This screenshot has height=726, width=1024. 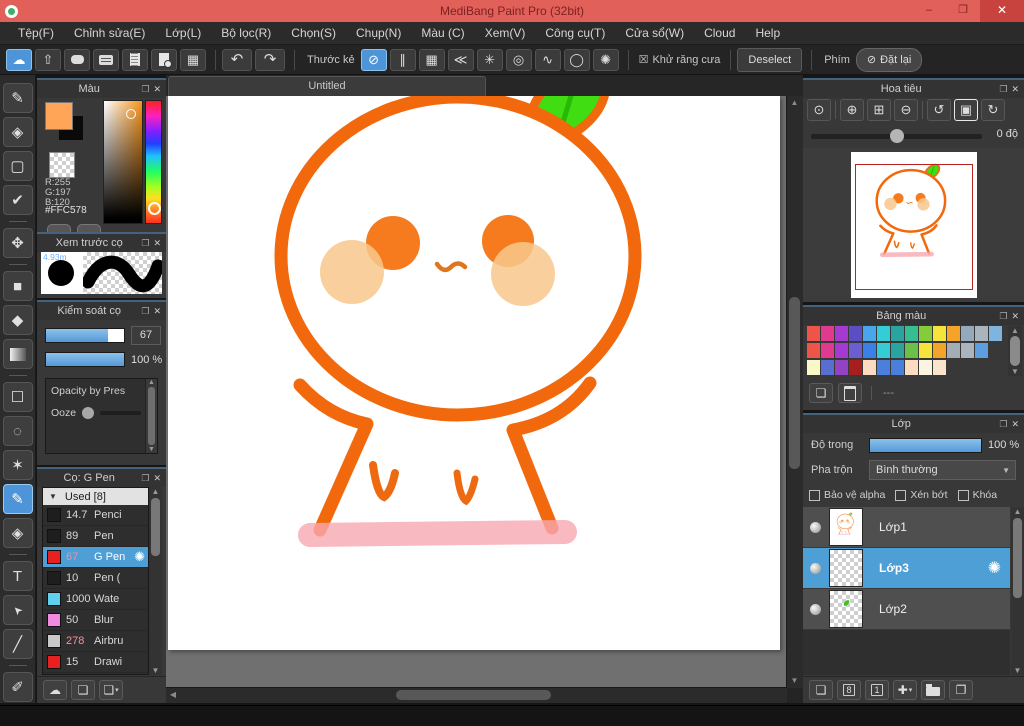 What do you see at coordinates (476, 695) in the screenshot?
I see `horizontal-scrollbar: ◀` at bounding box center [476, 695].